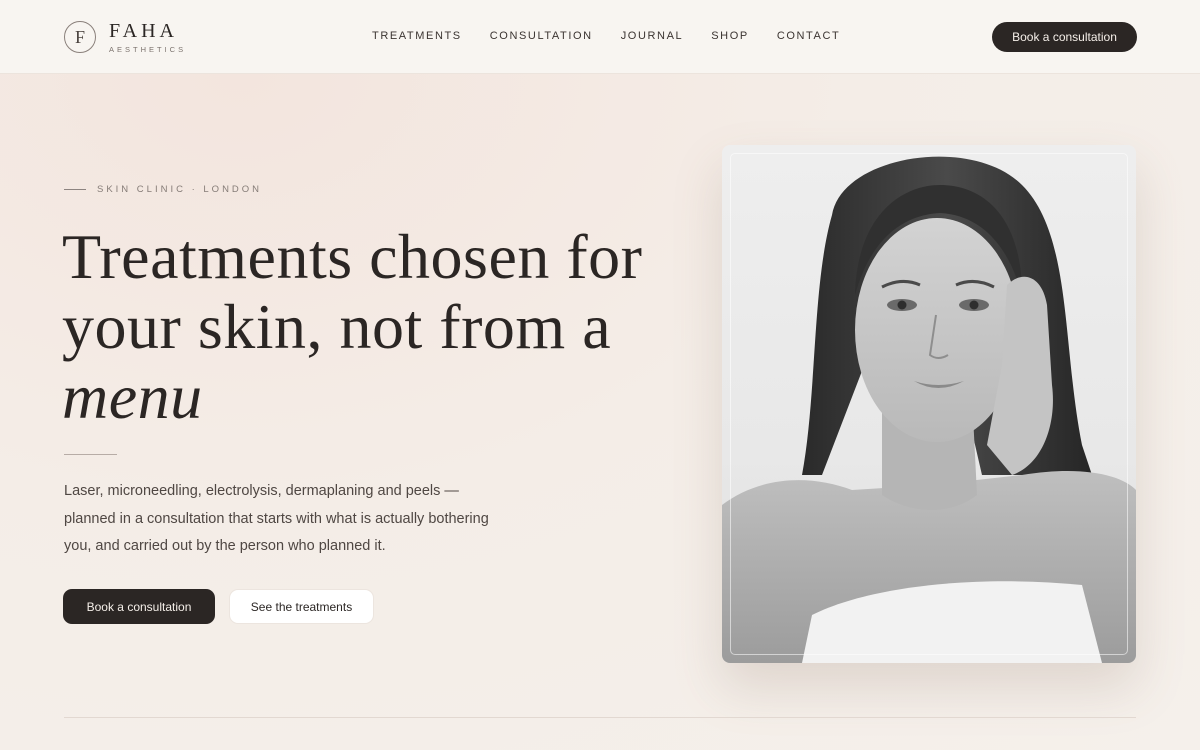  Describe the element at coordinates (600, 717) in the screenshot. I see `section-divider` at that location.